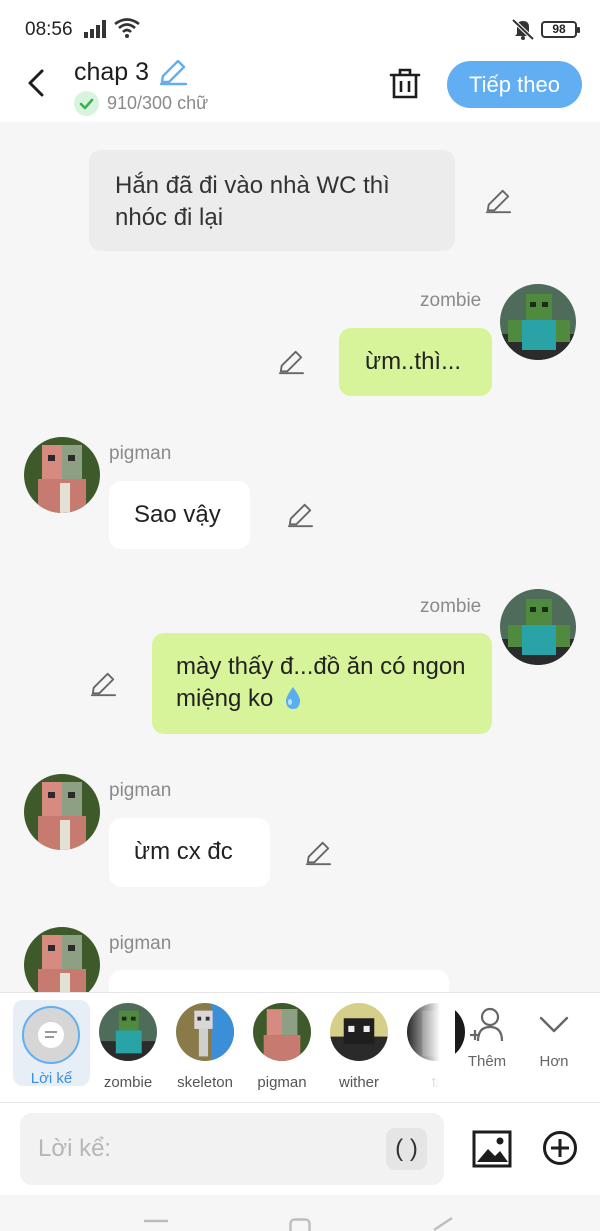 The height and width of the screenshot is (1231, 600). I want to click on more-label: Hơn, so click(554, 1061).